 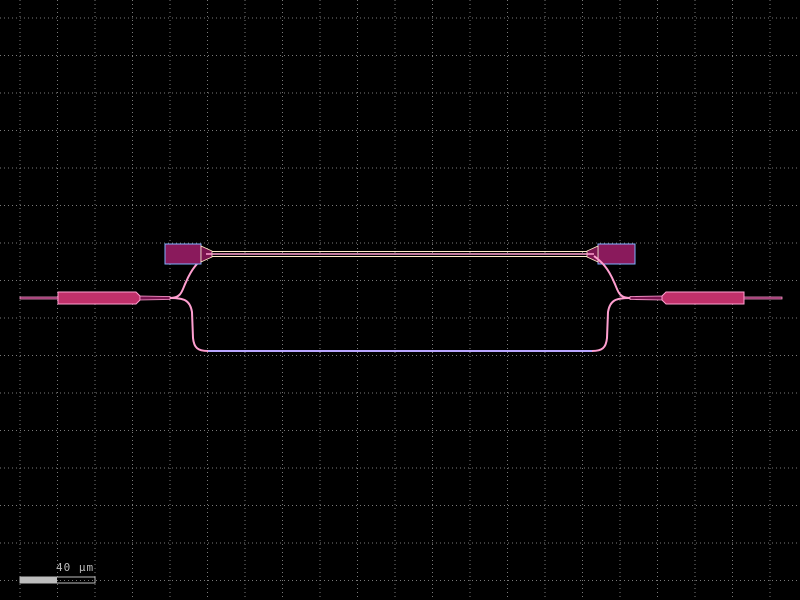 What do you see at coordinates (155, 298) in the screenshot?
I see `input-taper-neck` at bounding box center [155, 298].